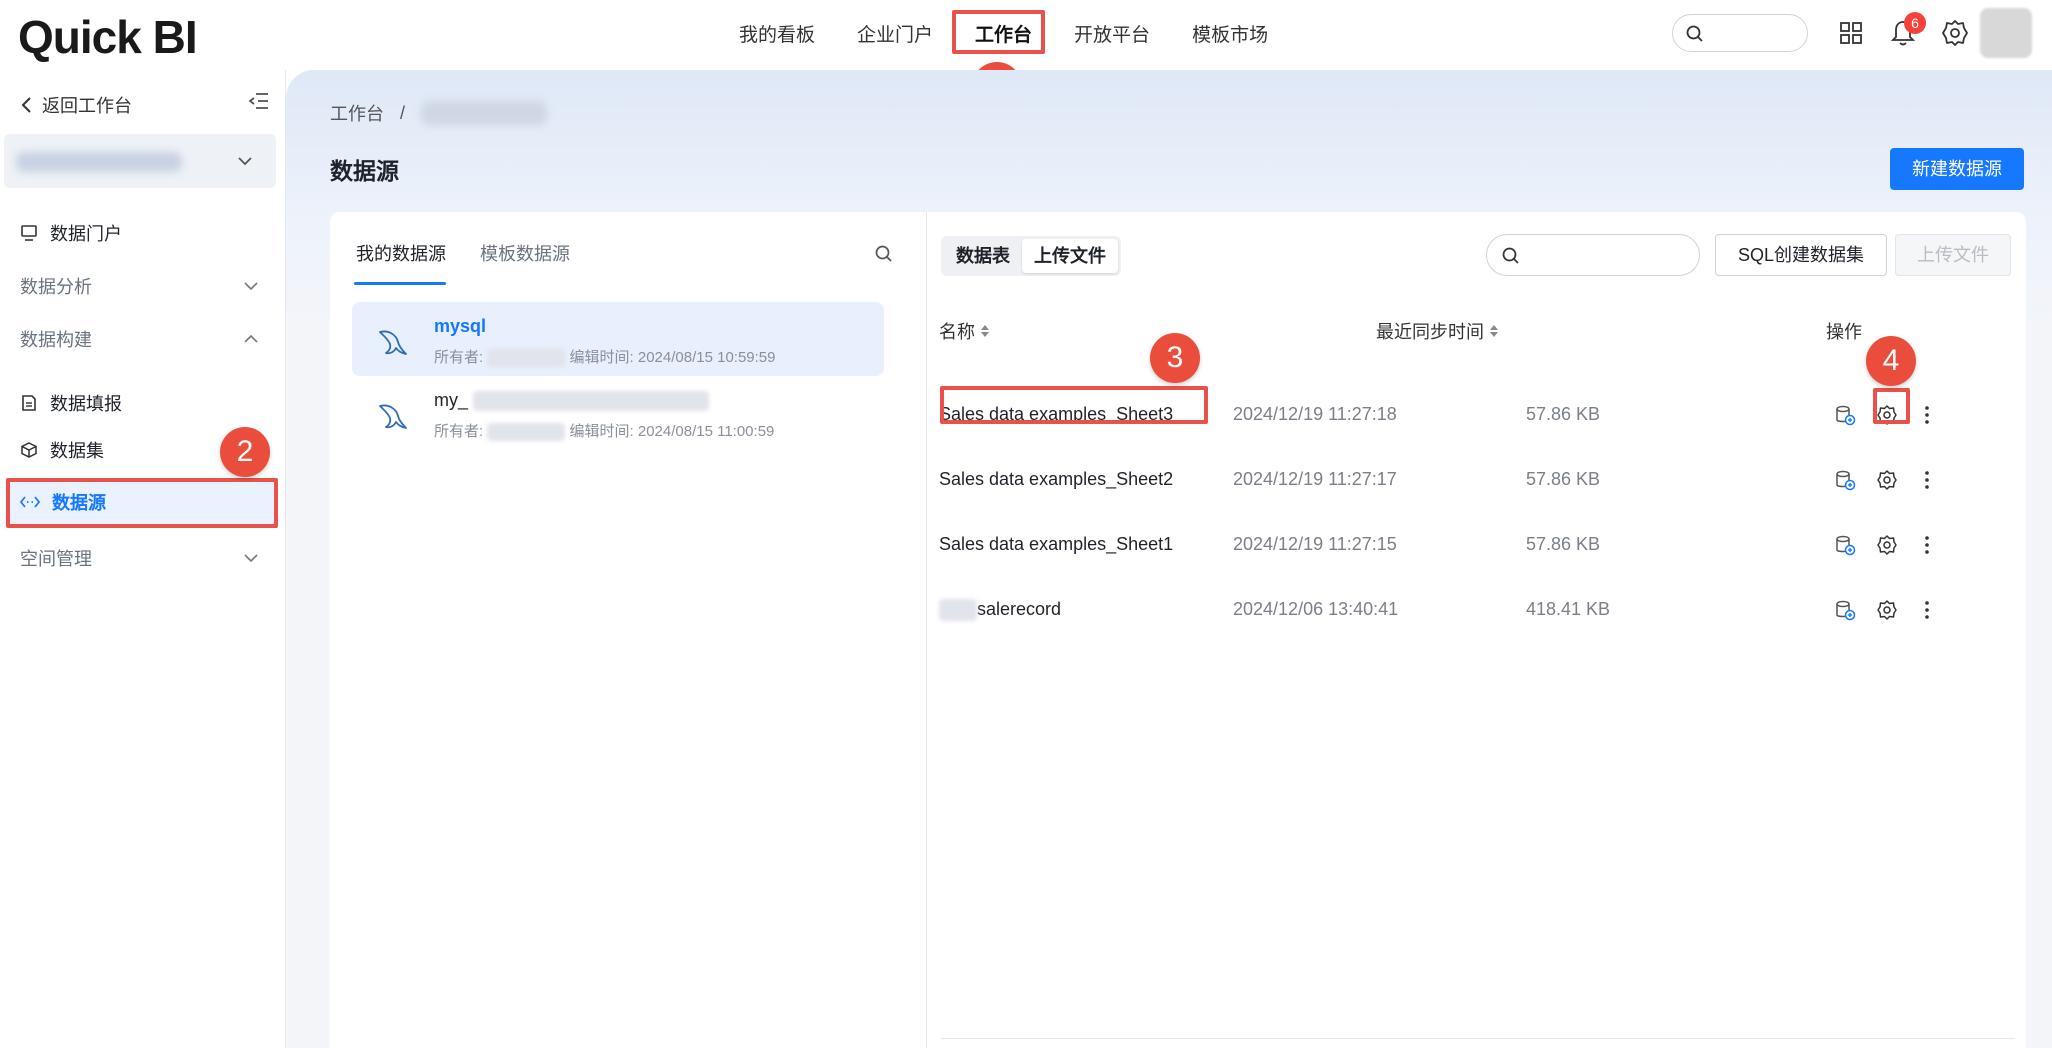 The image size is (2052, 1048). Describe the element at coordinates (140, 286) in the screenshot. I see `sidebar-group-data-analysis: 数据分析` at that location.